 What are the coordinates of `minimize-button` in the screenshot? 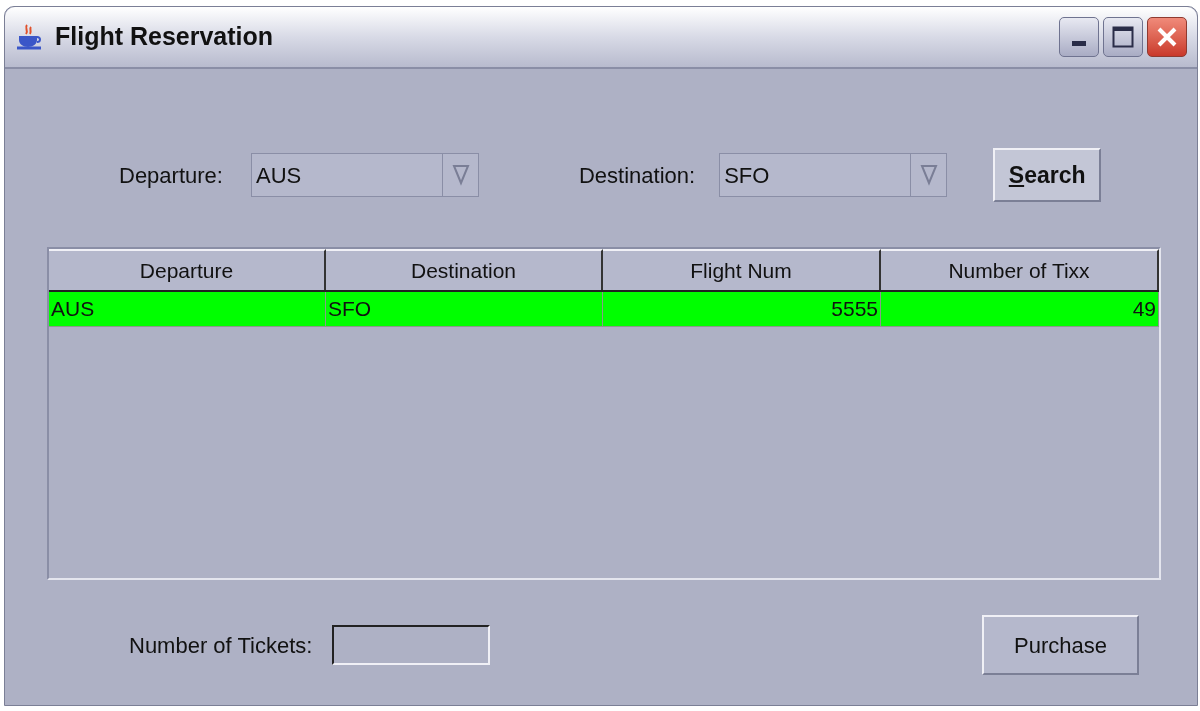 It's located at (1079, 37).